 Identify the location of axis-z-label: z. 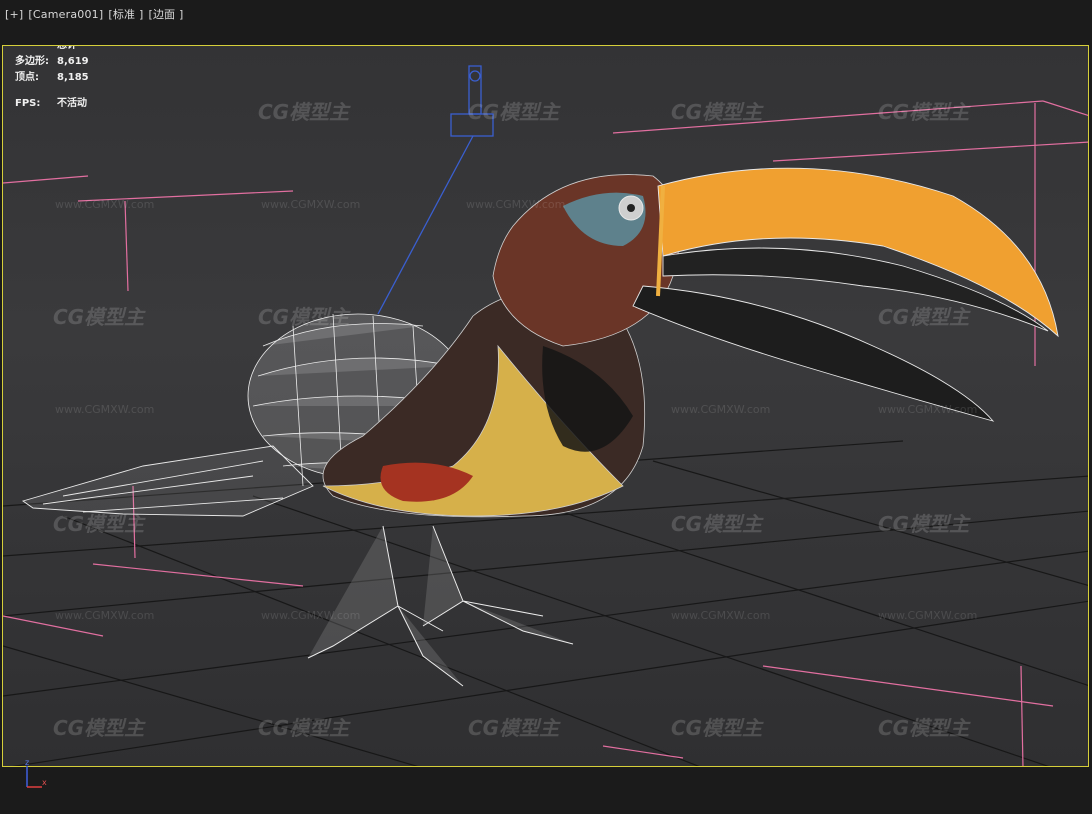
(27, 762).